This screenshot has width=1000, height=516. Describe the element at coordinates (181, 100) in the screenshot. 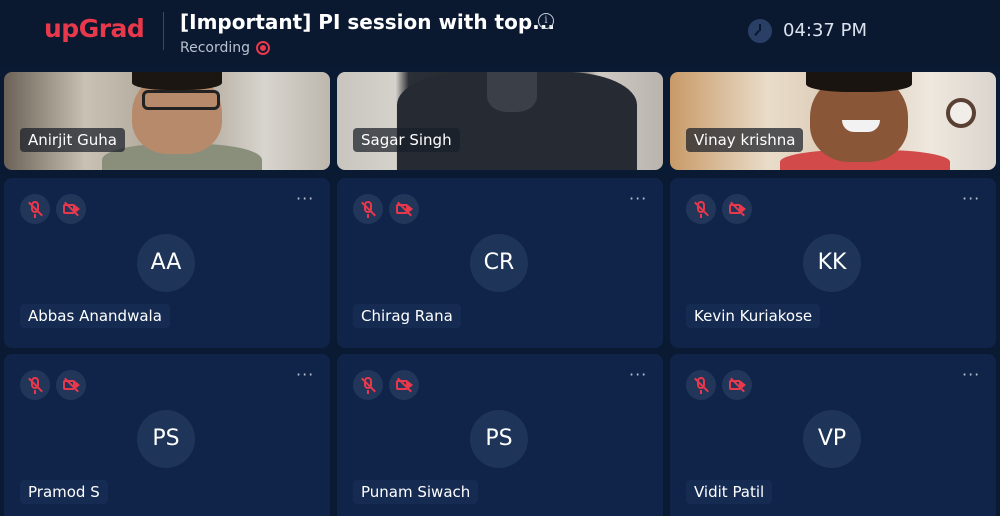

I see `participant-video-glasses` at that location.